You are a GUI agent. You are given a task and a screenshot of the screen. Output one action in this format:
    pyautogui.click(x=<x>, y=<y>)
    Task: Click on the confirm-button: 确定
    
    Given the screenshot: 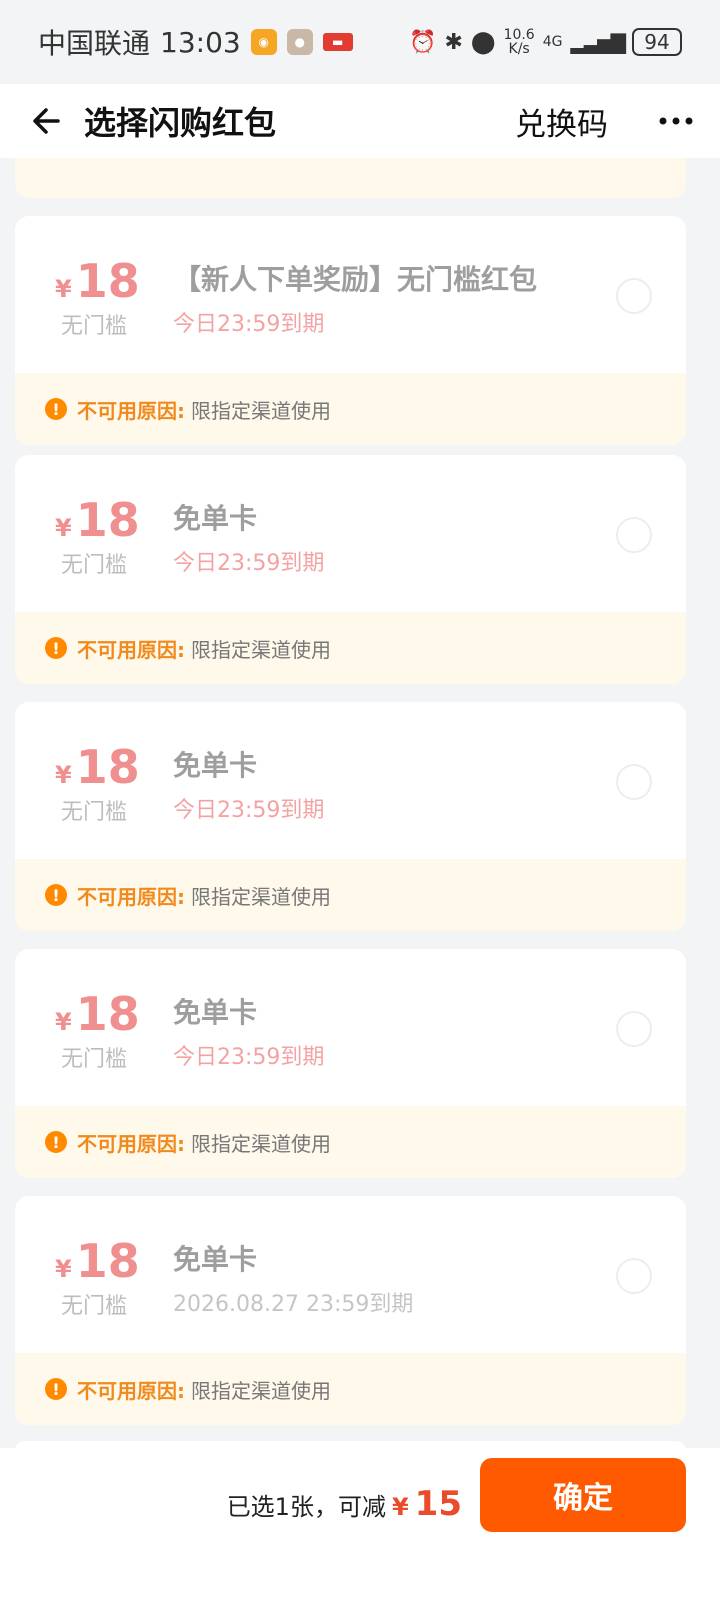 What is the action you would take?
    pyautogui.click(x=583, y=1495)
    